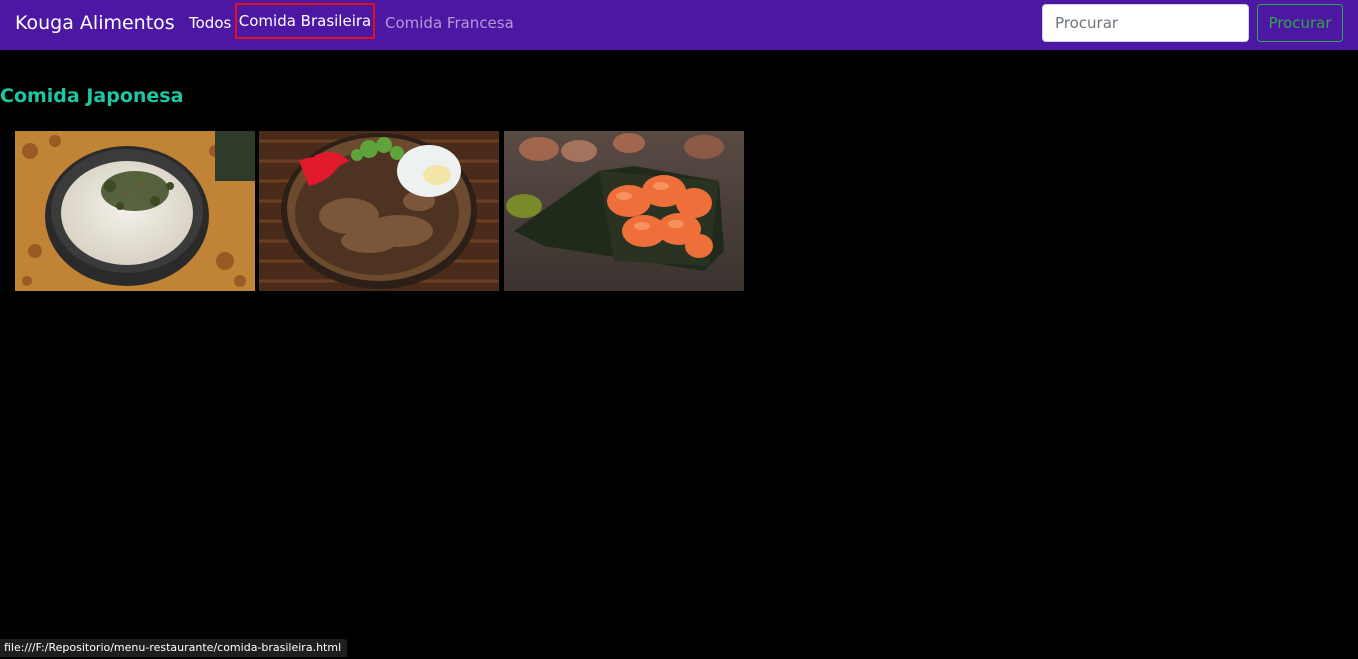  I want to click on food-image-temaki, so click(624, 211).